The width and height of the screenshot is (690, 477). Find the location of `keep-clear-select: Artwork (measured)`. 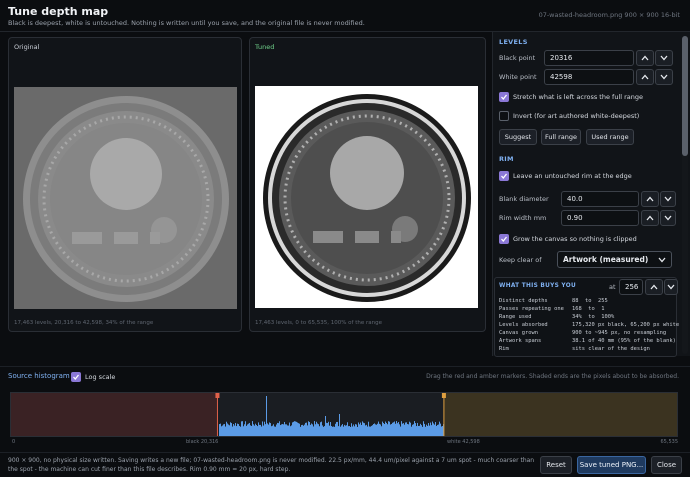

keep-clear-select: Artwork (measured) is located at coordinates (614, 259).